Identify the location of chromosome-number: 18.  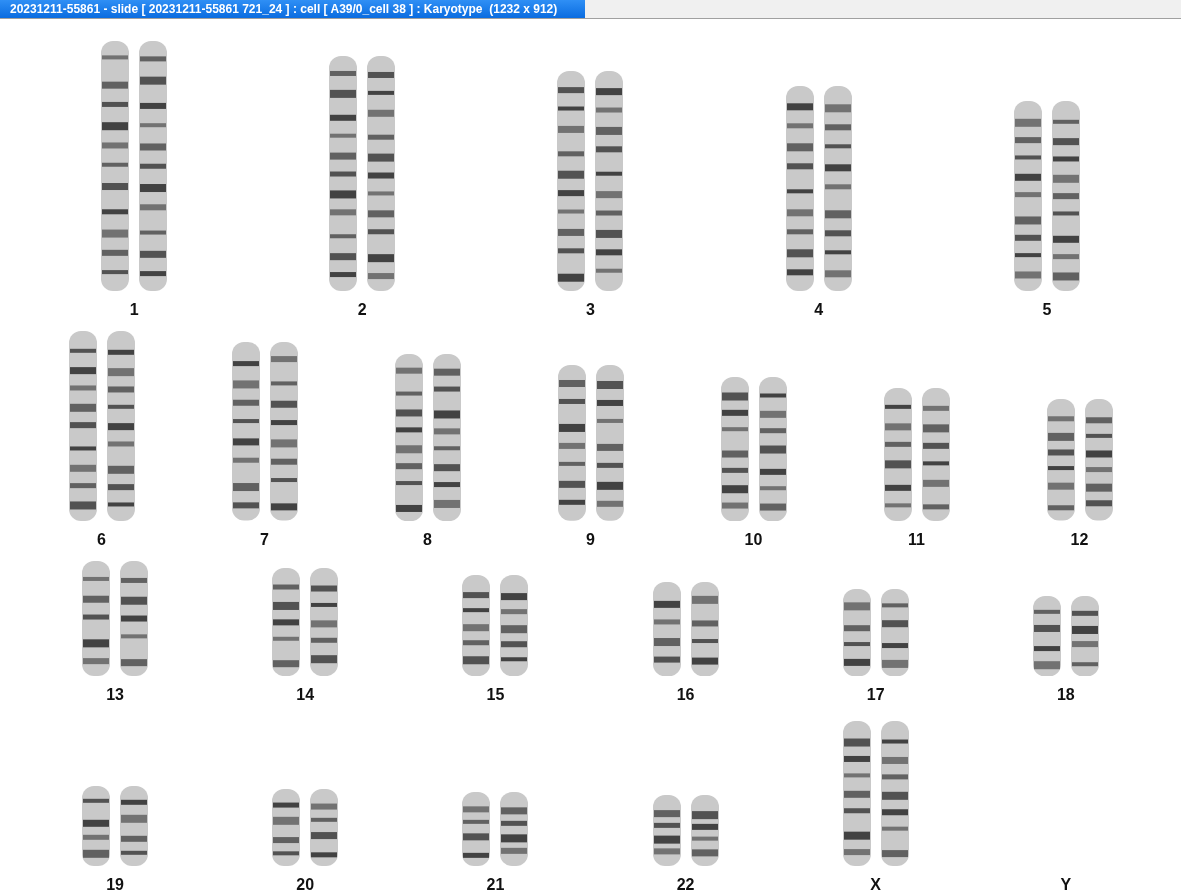
(1065, 695).